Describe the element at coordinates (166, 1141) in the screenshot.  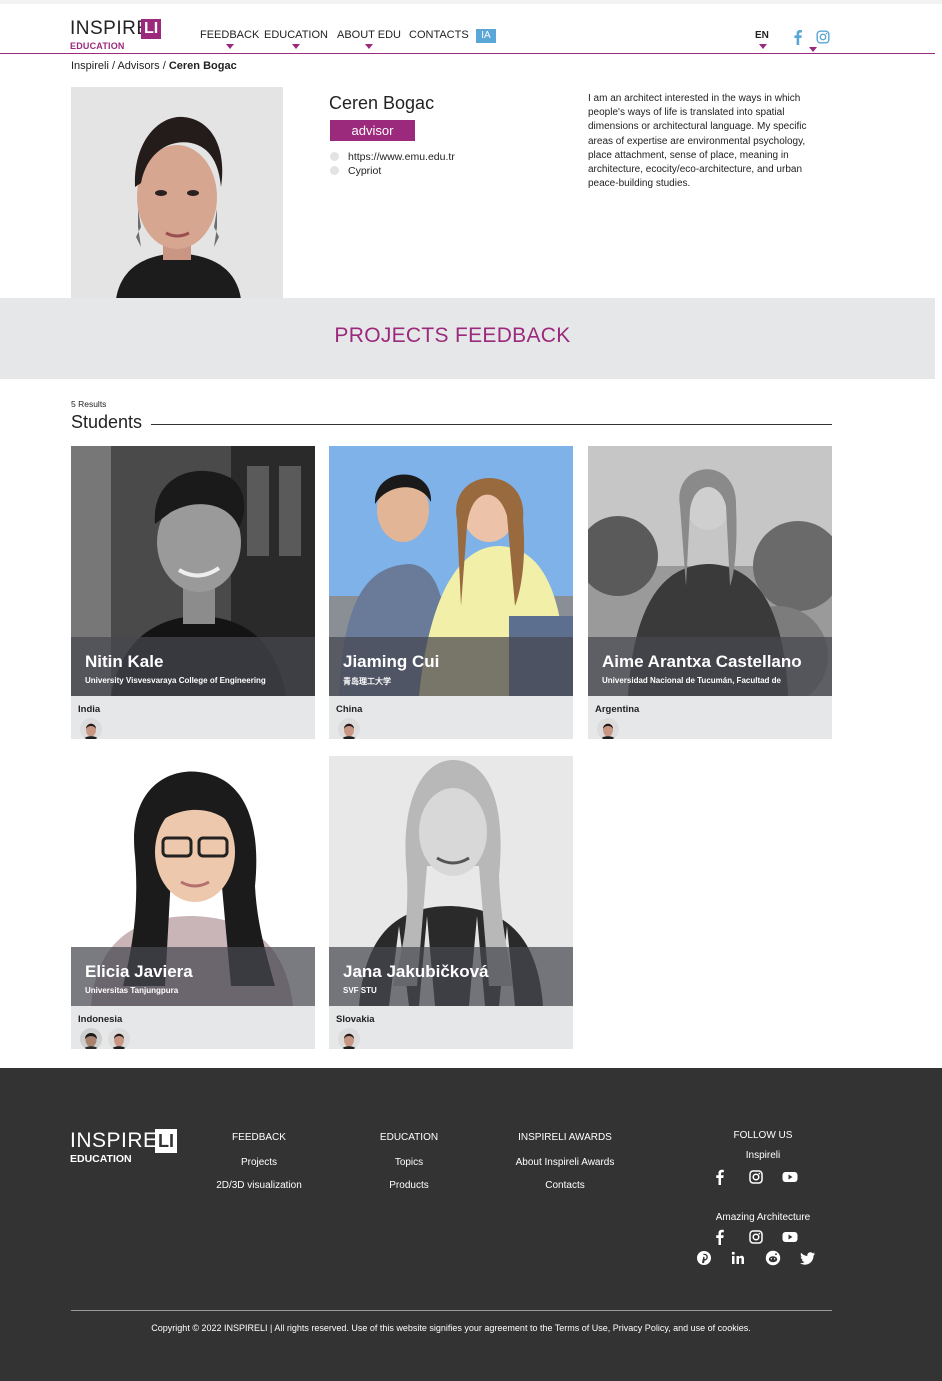
I see `footer-logo-mark: LI` at that location.